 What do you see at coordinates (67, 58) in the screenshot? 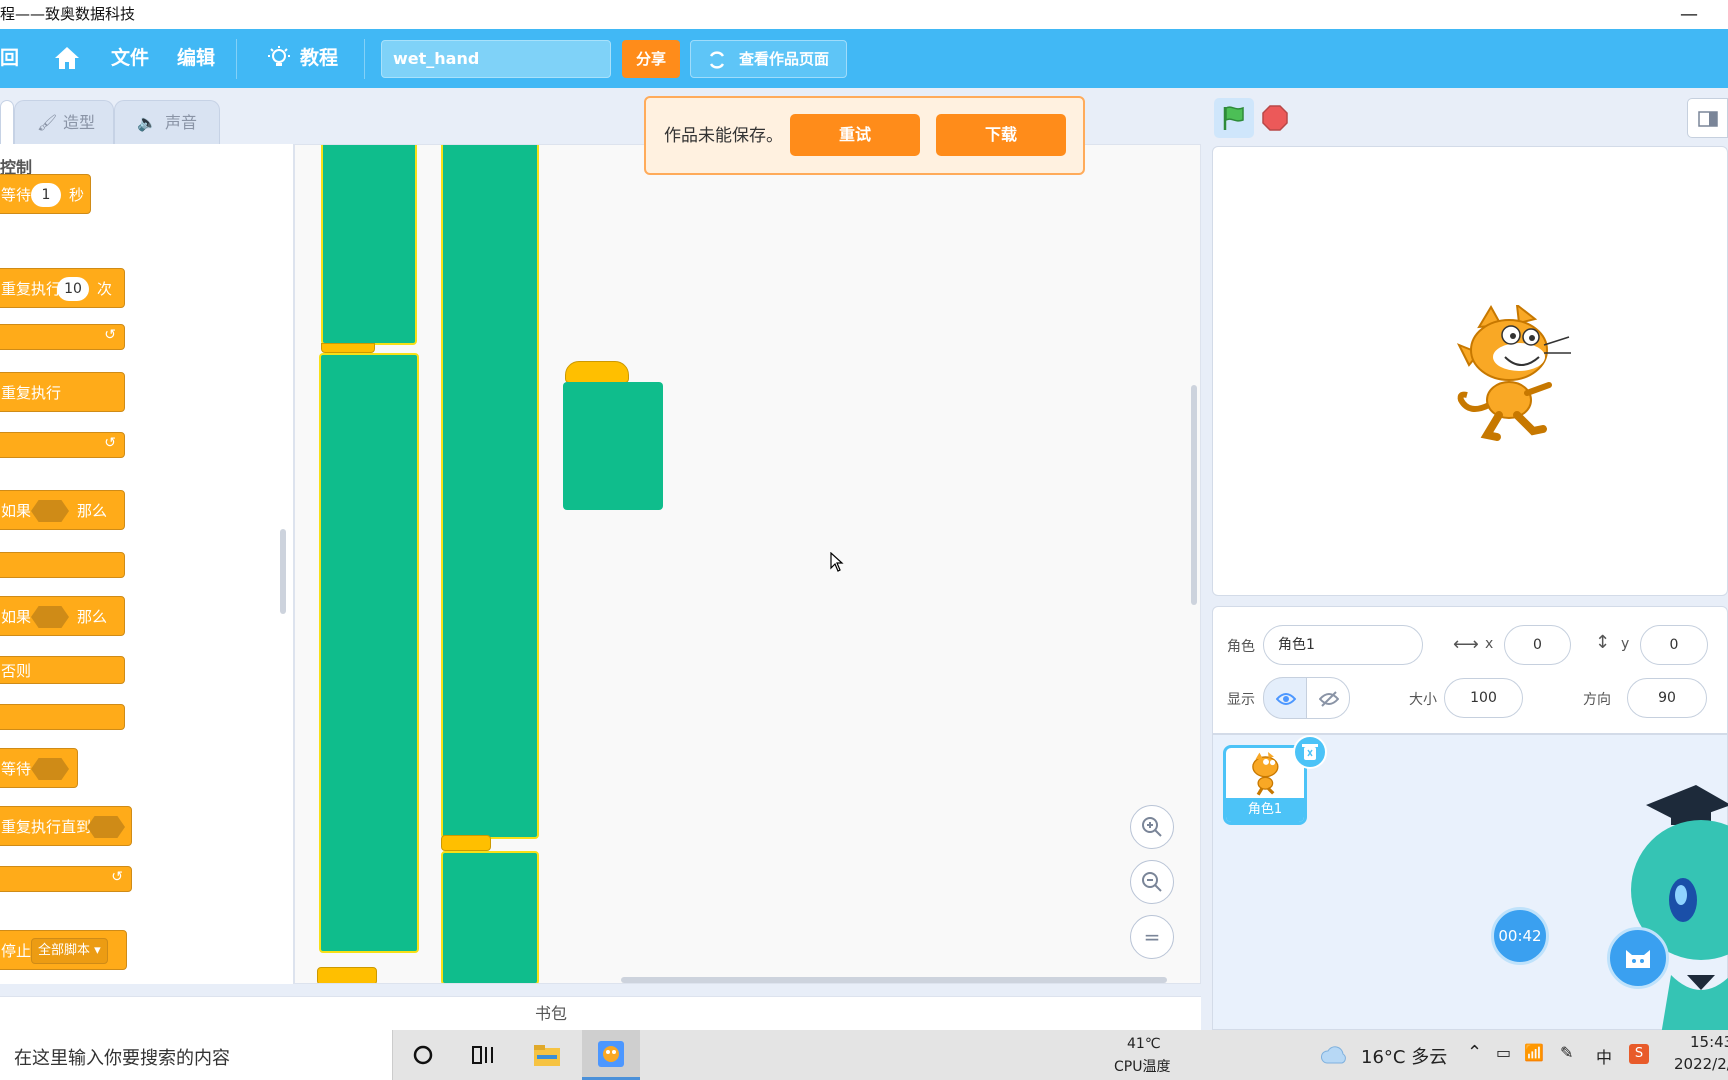
I see `home-icon` at bounding box center [67, 58].